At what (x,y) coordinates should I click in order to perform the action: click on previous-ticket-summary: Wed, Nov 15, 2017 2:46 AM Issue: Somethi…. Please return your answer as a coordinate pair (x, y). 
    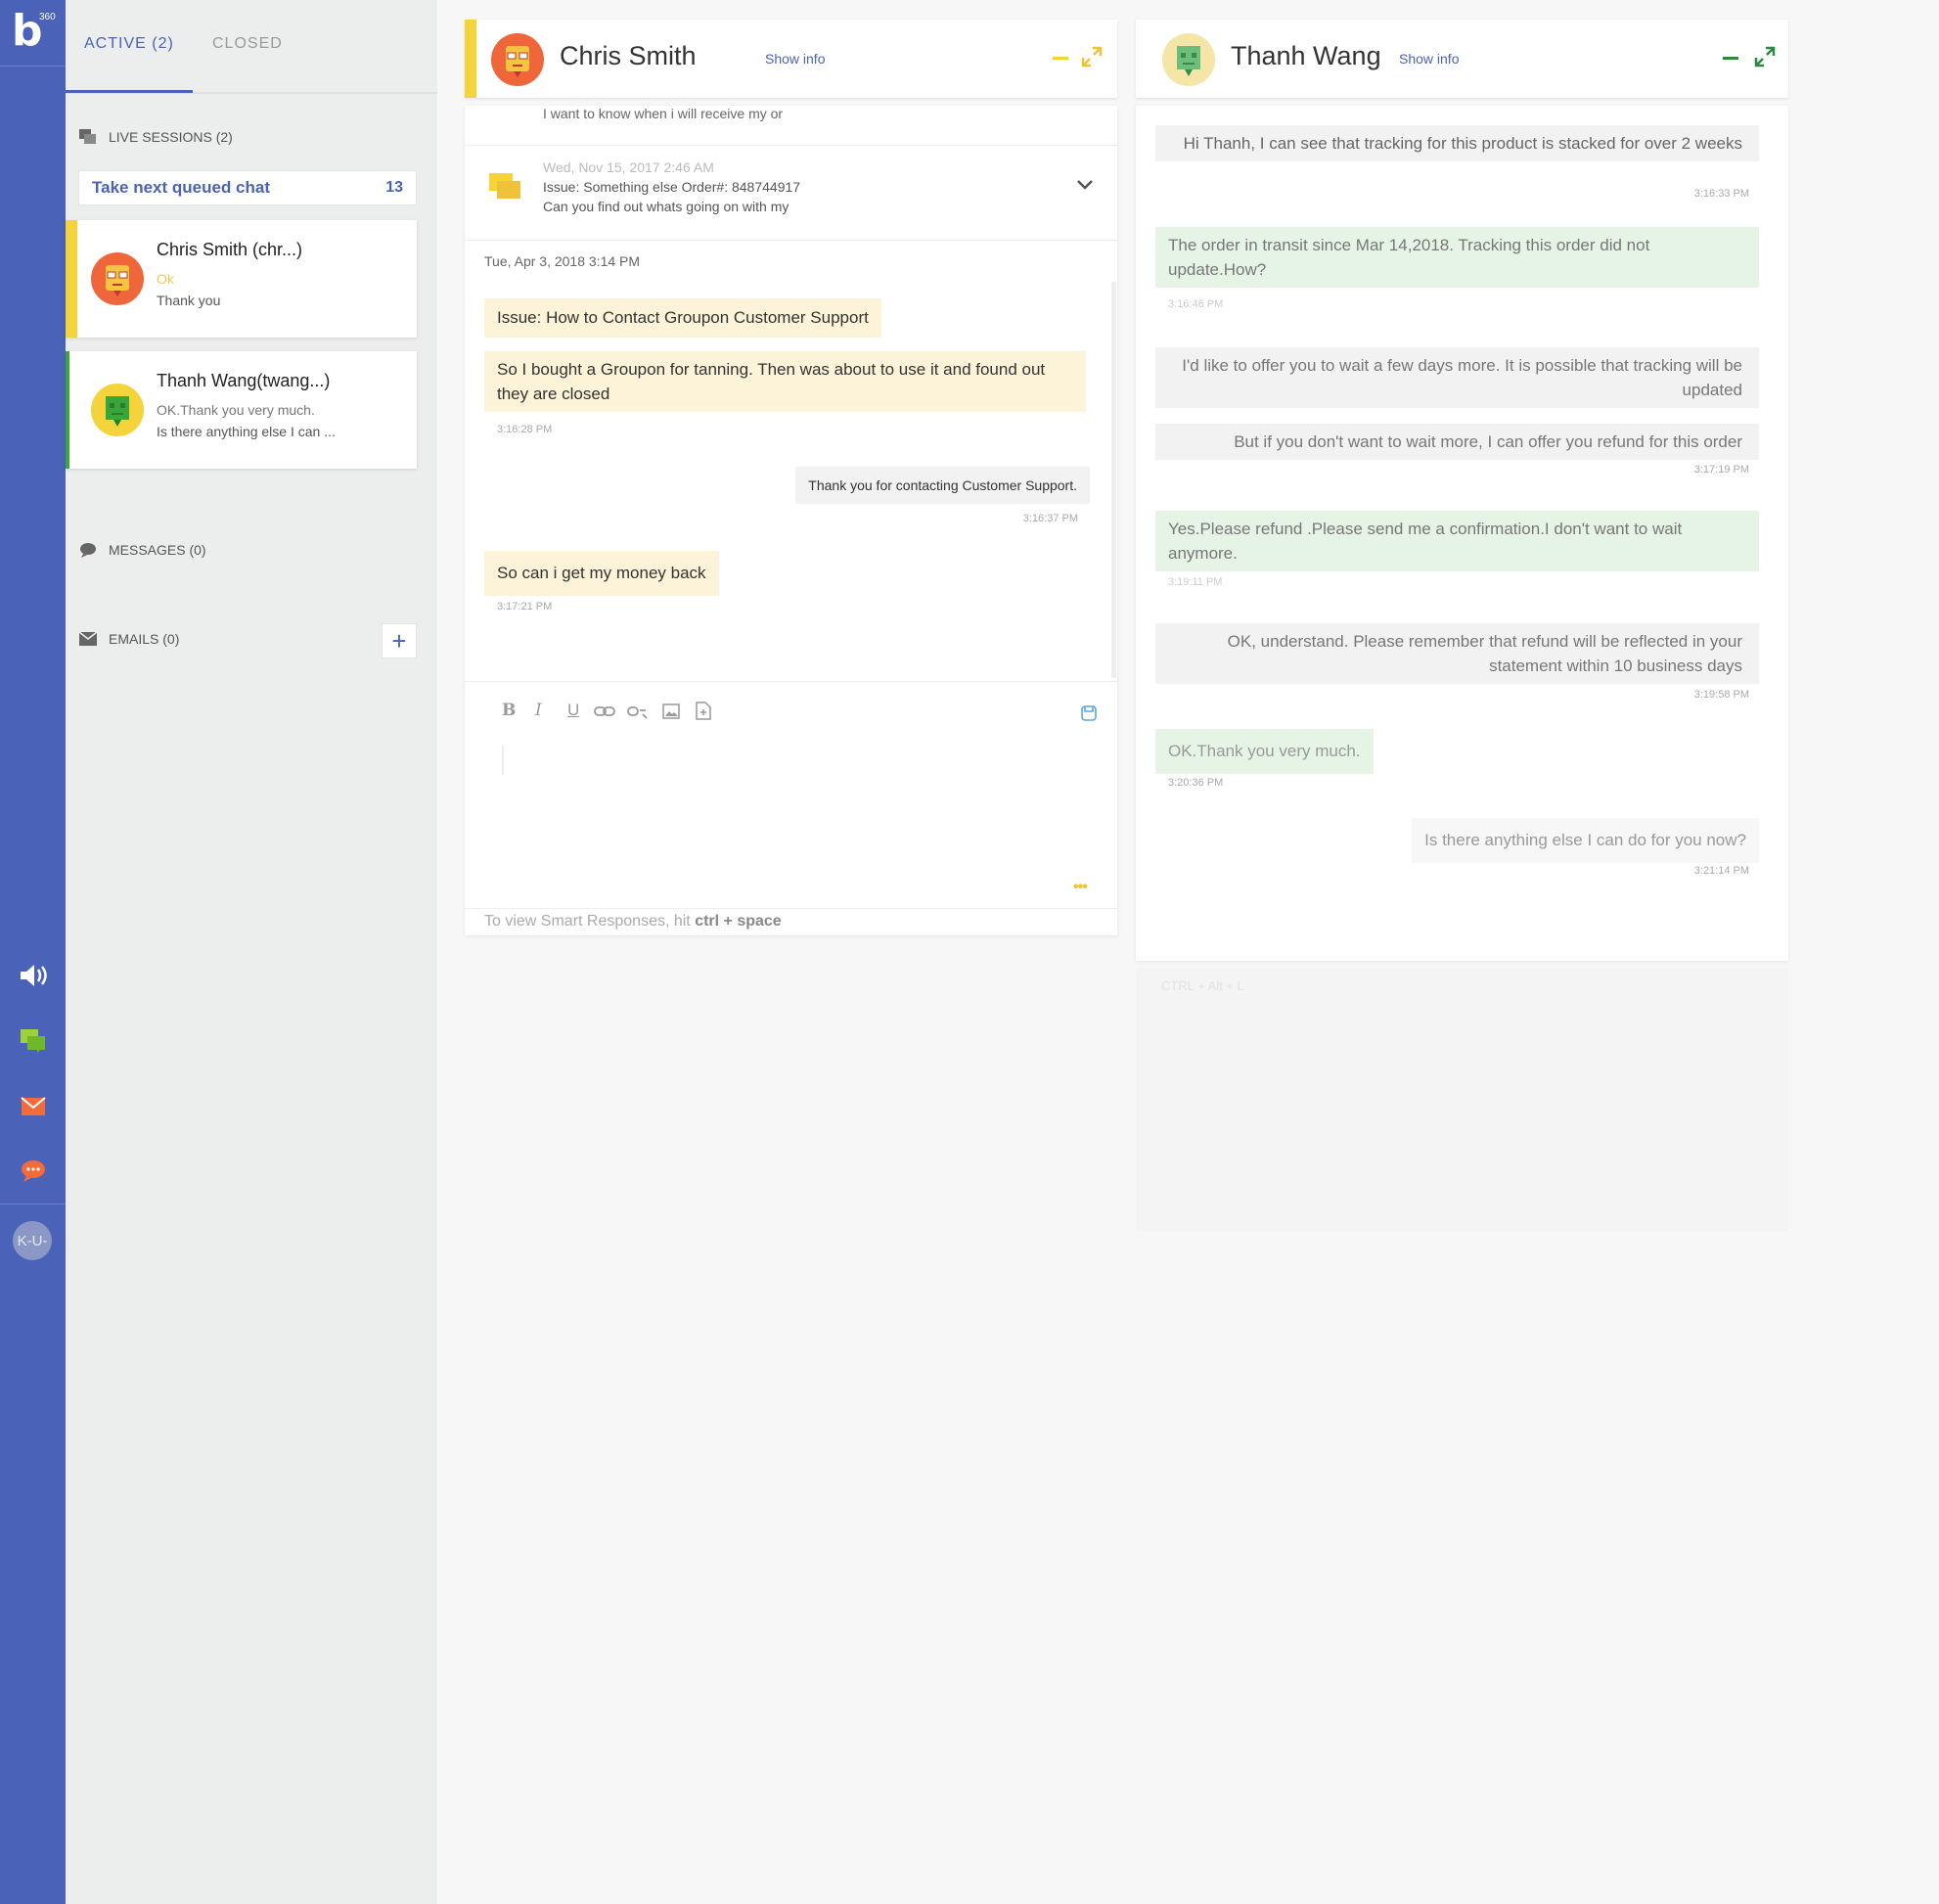
    Looking at the image, I should click on (791, 193).